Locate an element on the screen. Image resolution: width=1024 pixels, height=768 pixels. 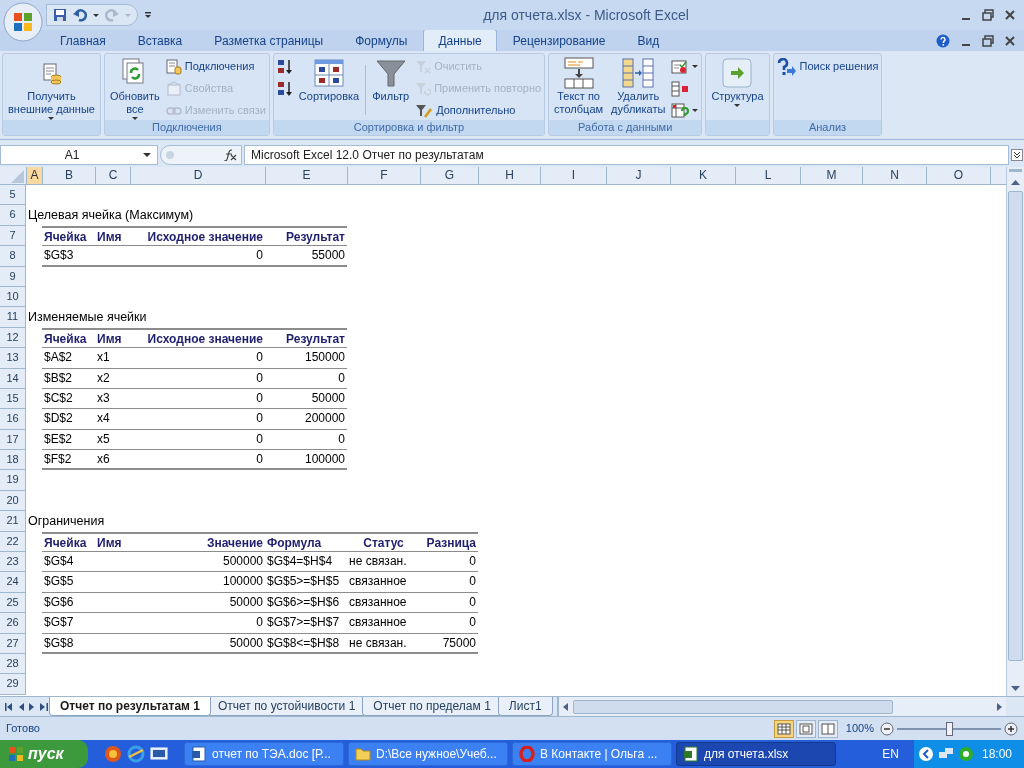
column-header: L is located at coordinates (768, 175).